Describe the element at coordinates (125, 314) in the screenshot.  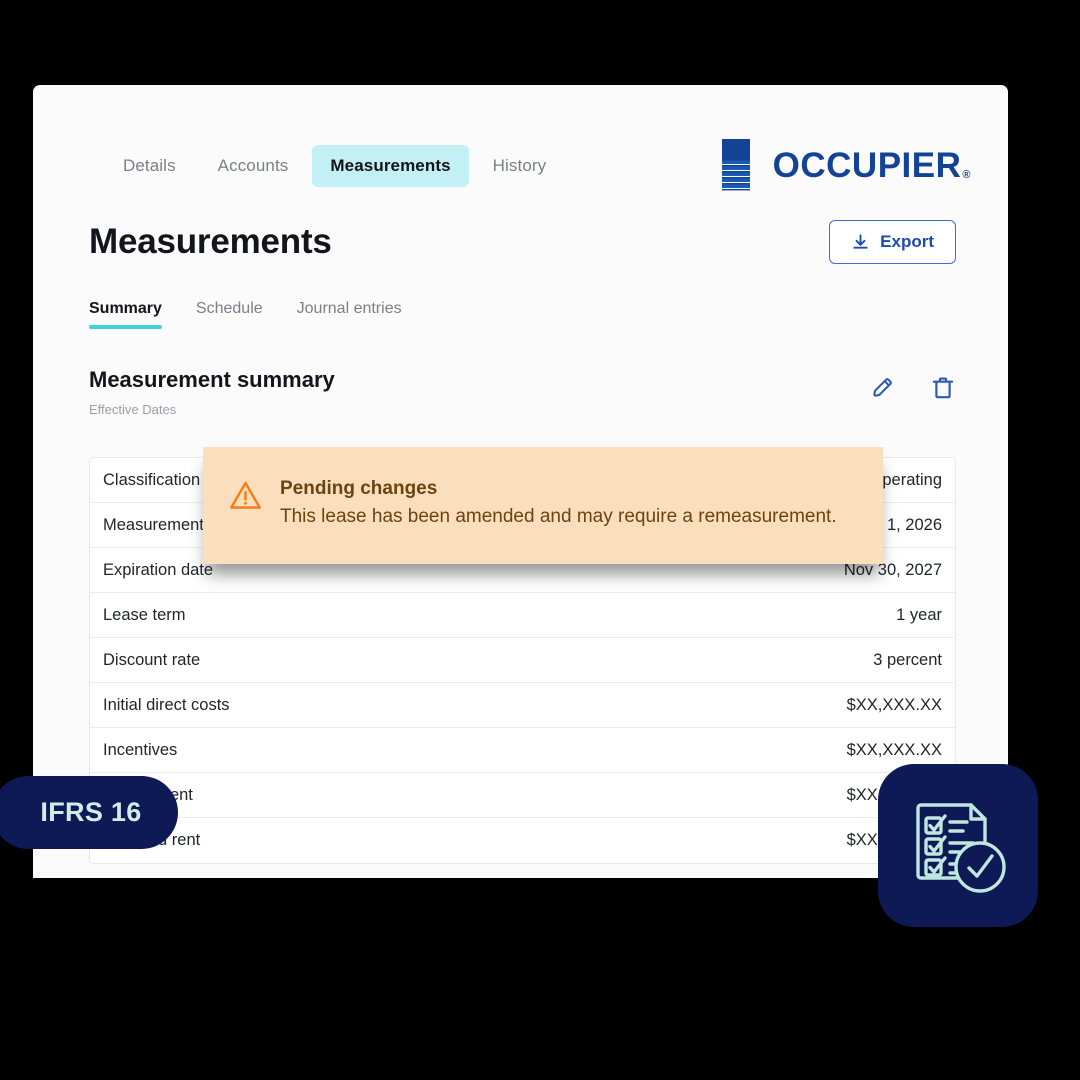
I see `tab-summary: Summary` at that location.